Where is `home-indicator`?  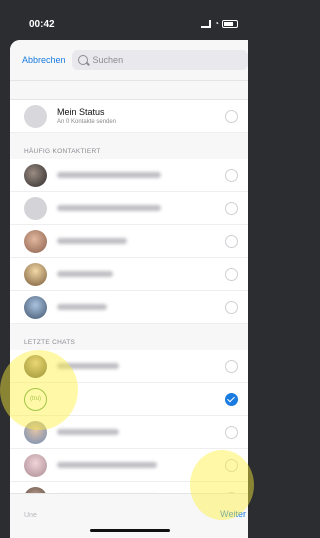
home-indicator is located at coordinates (130, 530).